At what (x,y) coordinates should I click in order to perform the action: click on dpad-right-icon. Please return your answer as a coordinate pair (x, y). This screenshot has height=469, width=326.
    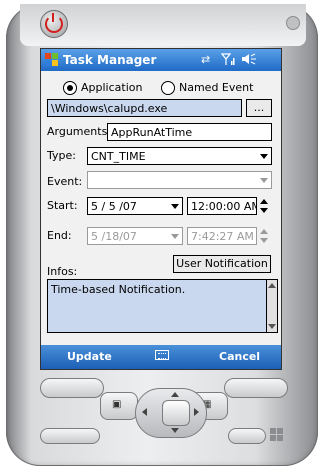
    Looking at the image, I should click on (196, 412).